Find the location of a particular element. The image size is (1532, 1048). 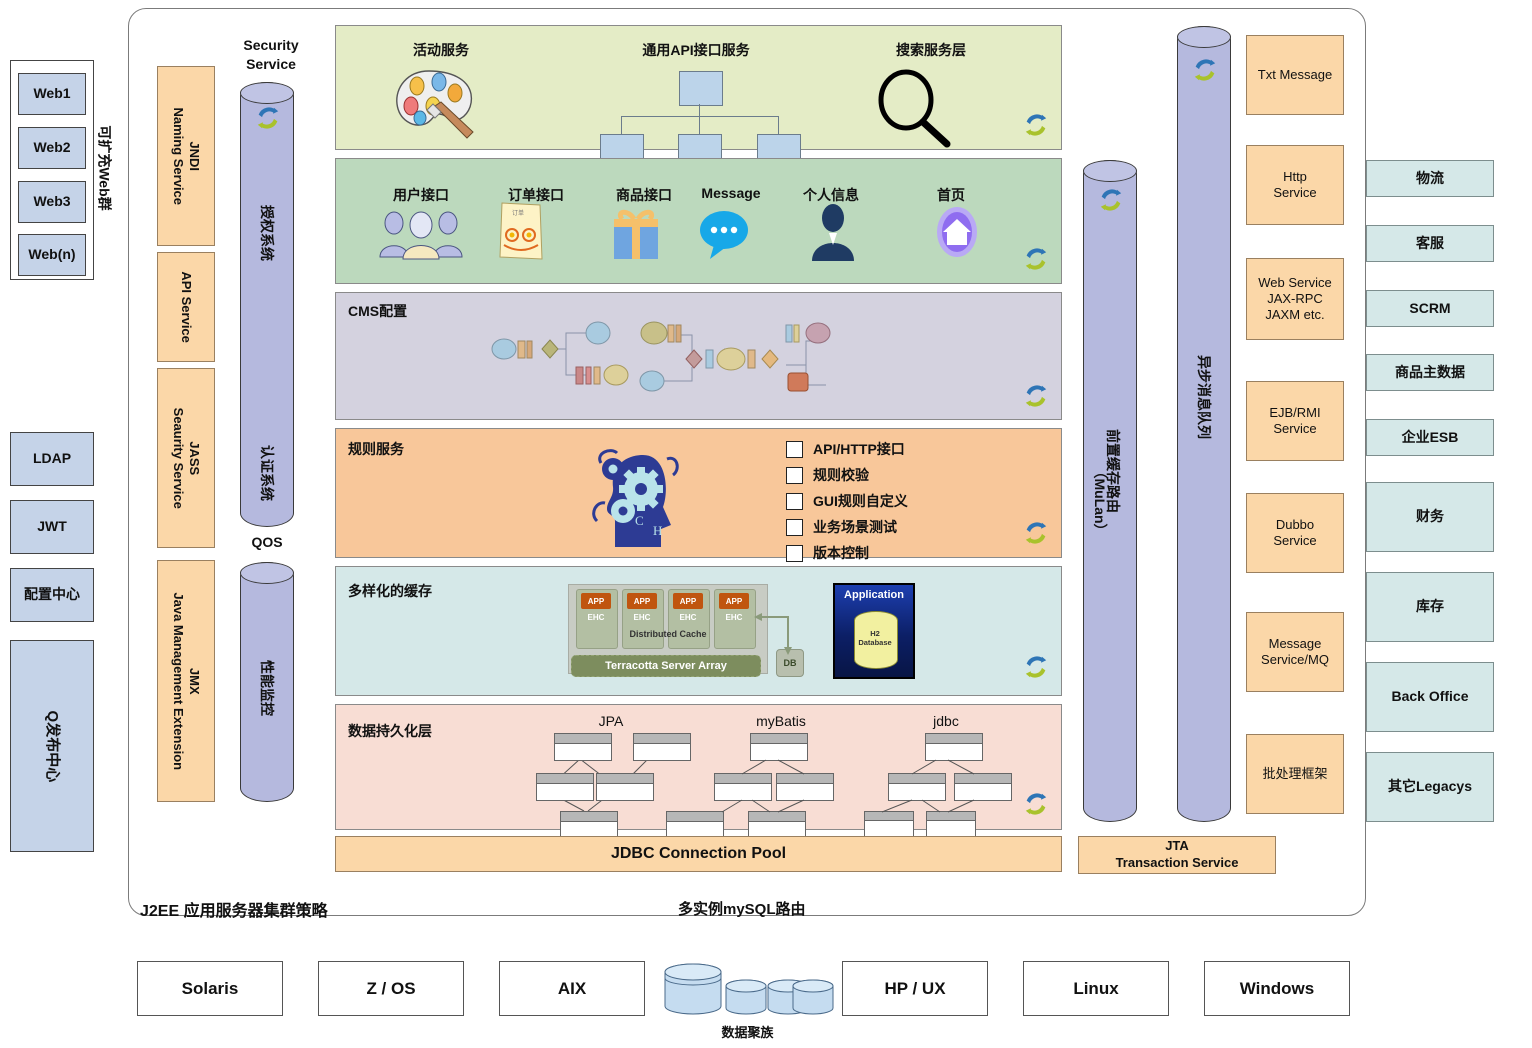

os-box-linux: Linux is located at coordinates (1096, 988).